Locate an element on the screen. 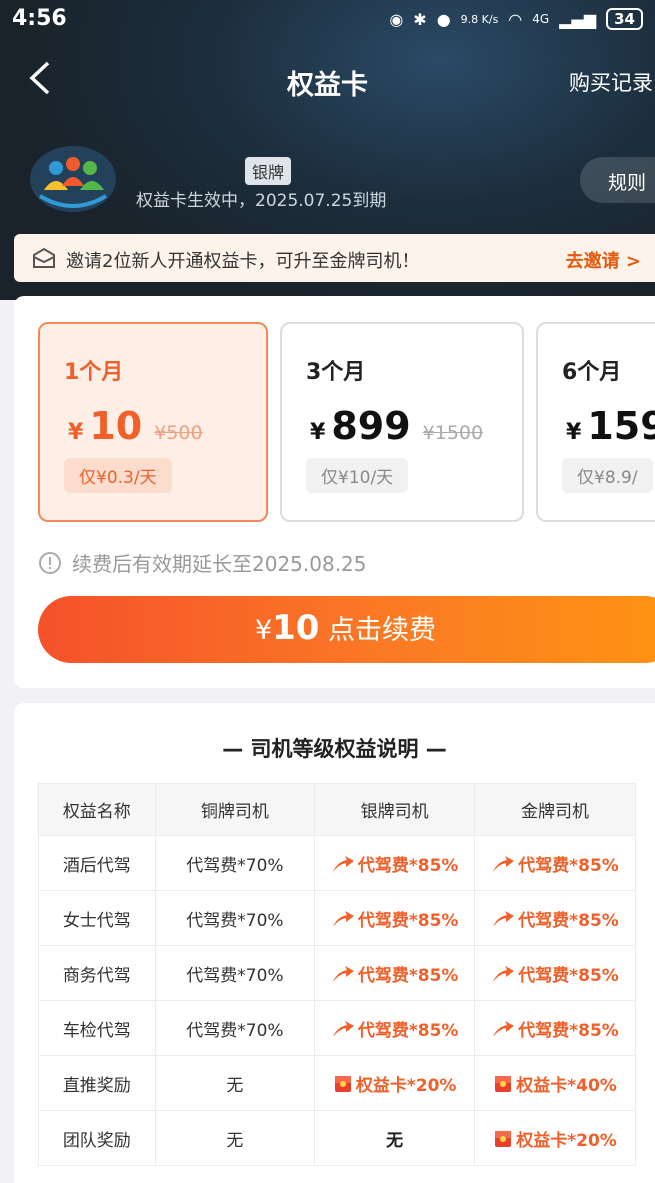  table-row: 商务代驾 代驾费*70% 代驾费*85% 代驾费*85% is located at coordinates (337, 973).